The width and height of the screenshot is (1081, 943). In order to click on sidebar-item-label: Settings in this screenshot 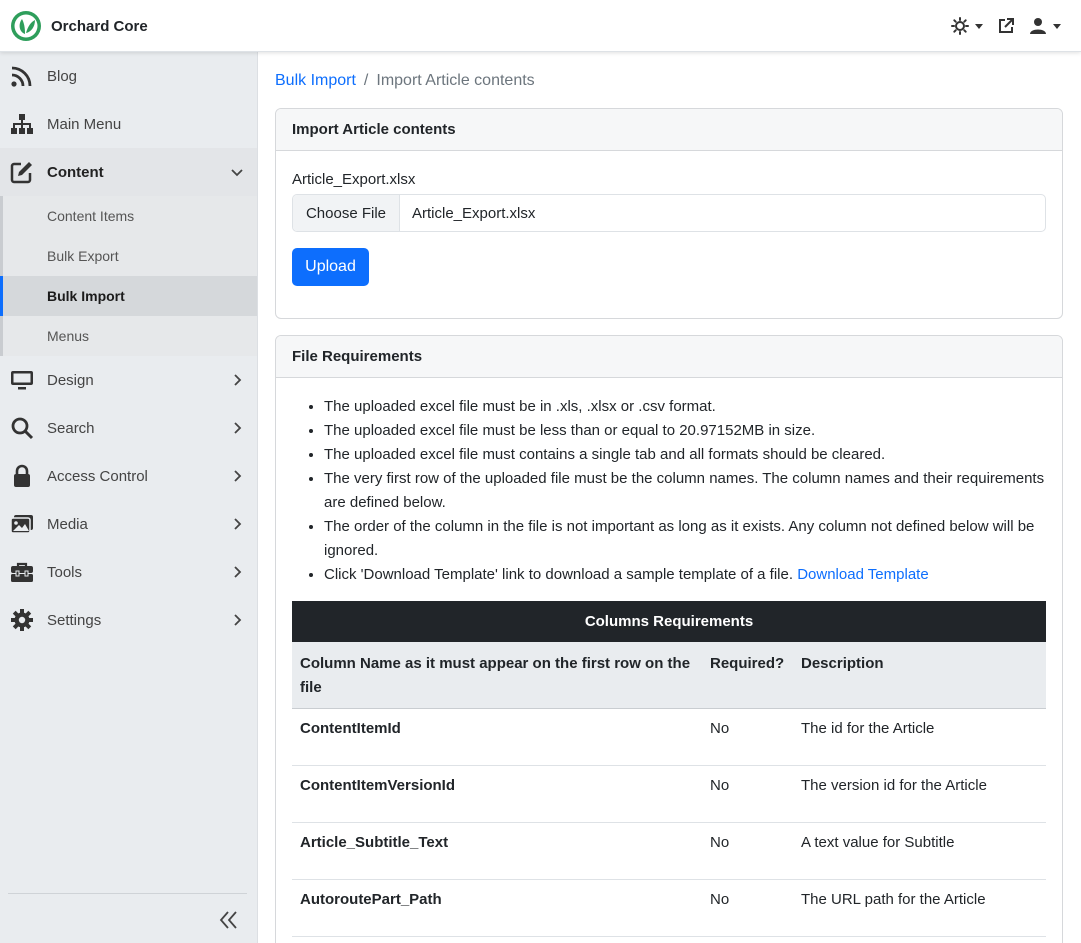, I will do `click(74, 620)`.